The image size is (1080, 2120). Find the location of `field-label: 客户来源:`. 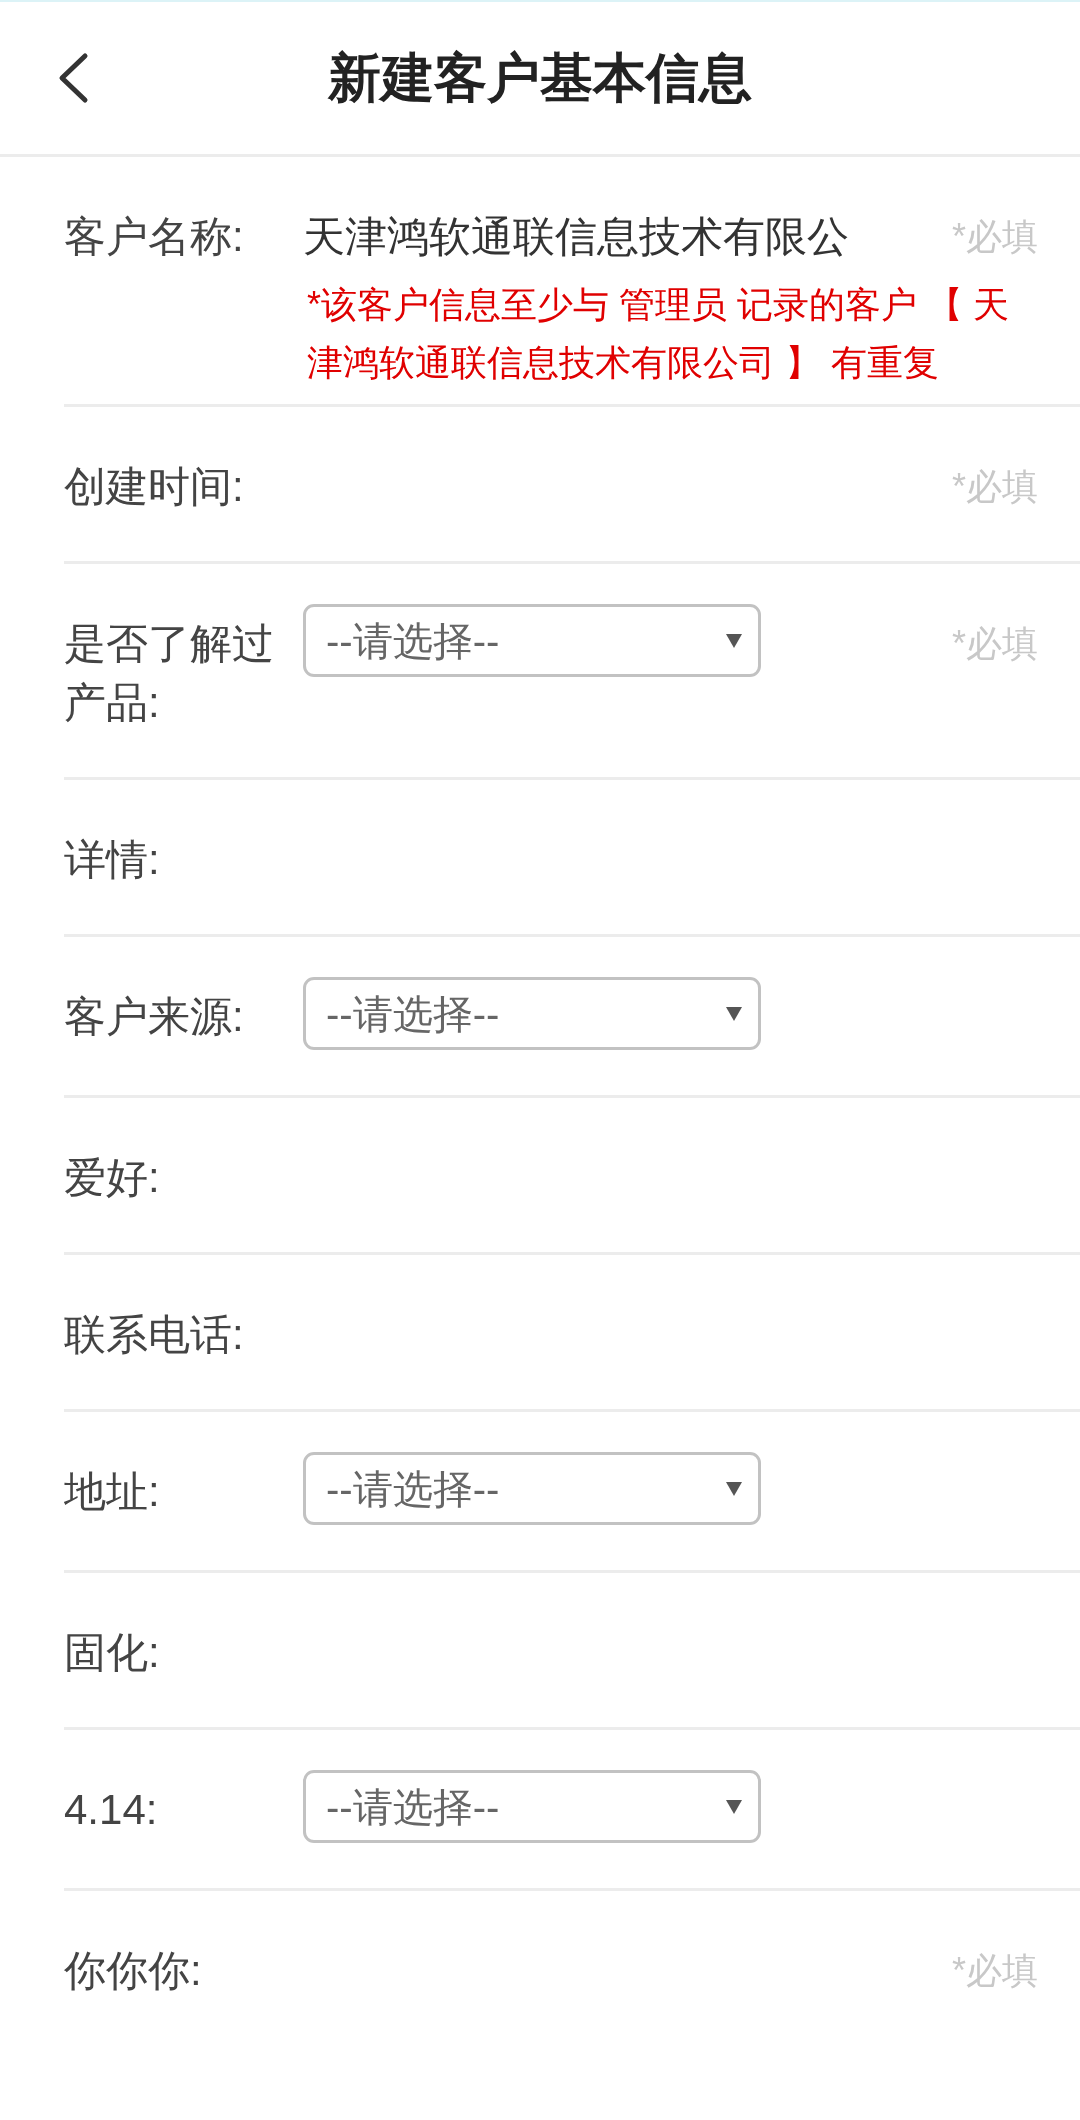

field-label: 客户来源: is located at coordinates (154, 1017).